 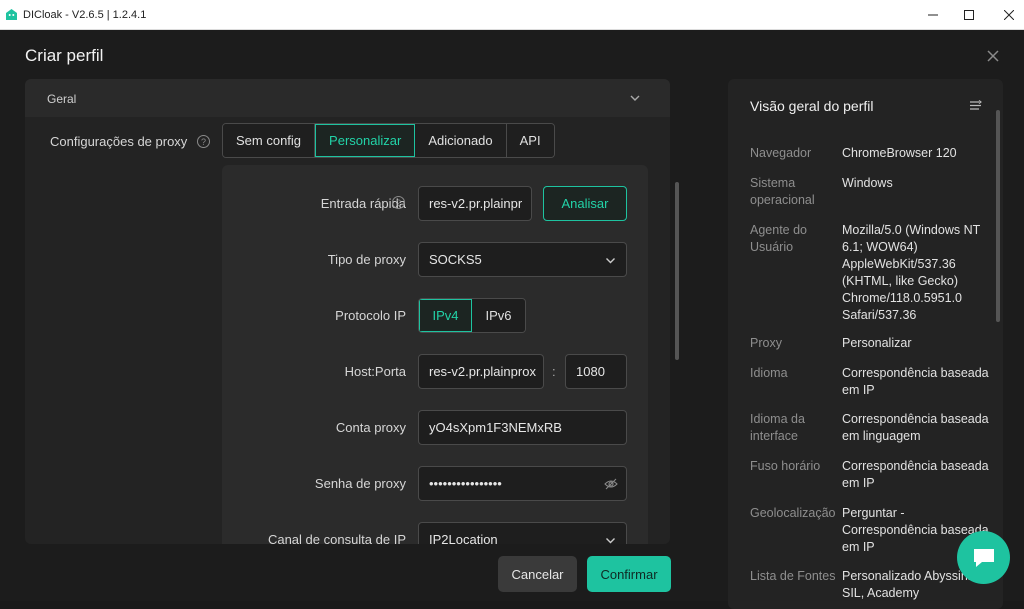 I want to click on ip-protocol-label: Protocolo IP, so click(x=370, y=315).